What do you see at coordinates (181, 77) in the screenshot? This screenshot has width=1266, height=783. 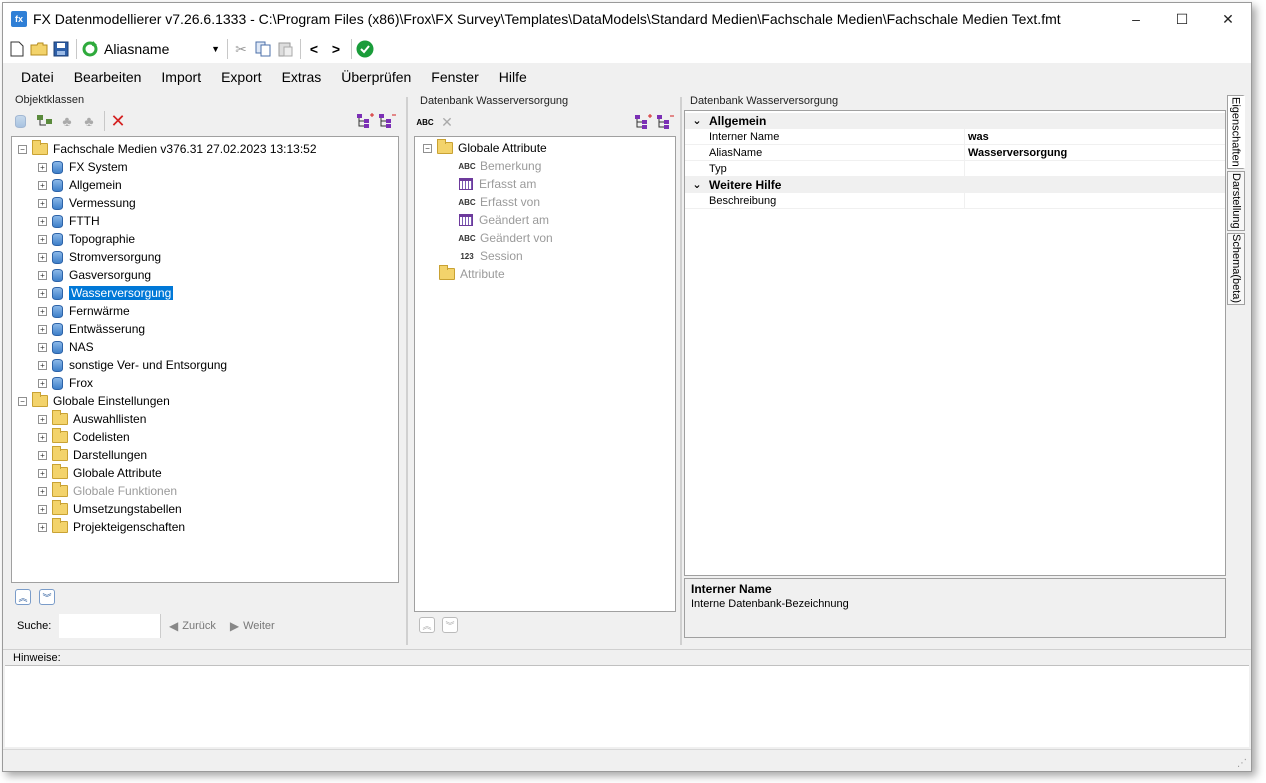 I see `menu-import: Import` at bounding box center [181, 77].